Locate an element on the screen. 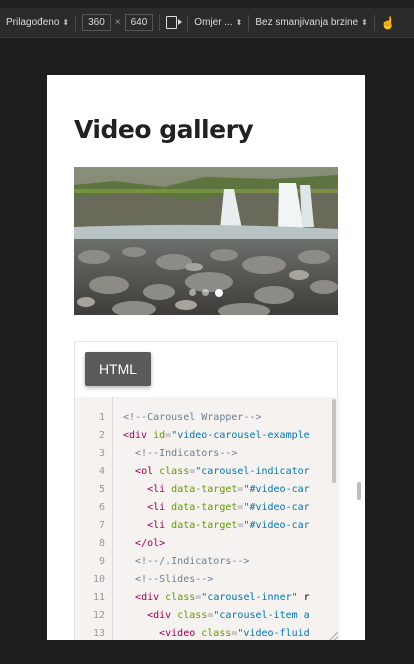 This screenshot has width=414, height=664. code-line: 8 </ol> is located at coordinates (207, 544).